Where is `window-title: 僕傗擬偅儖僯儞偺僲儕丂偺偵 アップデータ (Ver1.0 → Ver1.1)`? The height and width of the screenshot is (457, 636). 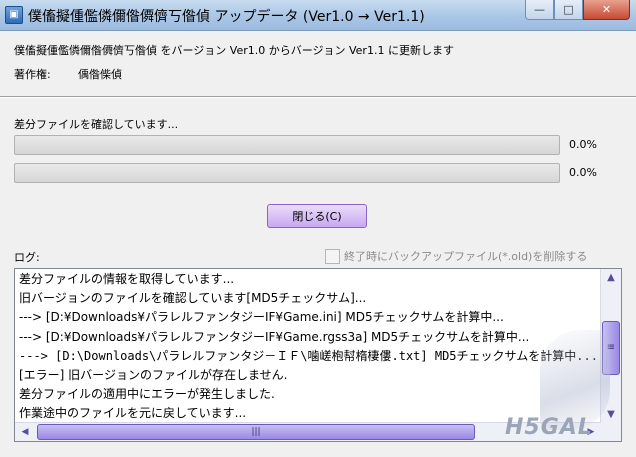
window-title: 僕傗擬偅儖僯儞偺僲儕丂偺偵 アップデータ (Ver1.0 → Ver1.1) is located at coordinates (226, 17).